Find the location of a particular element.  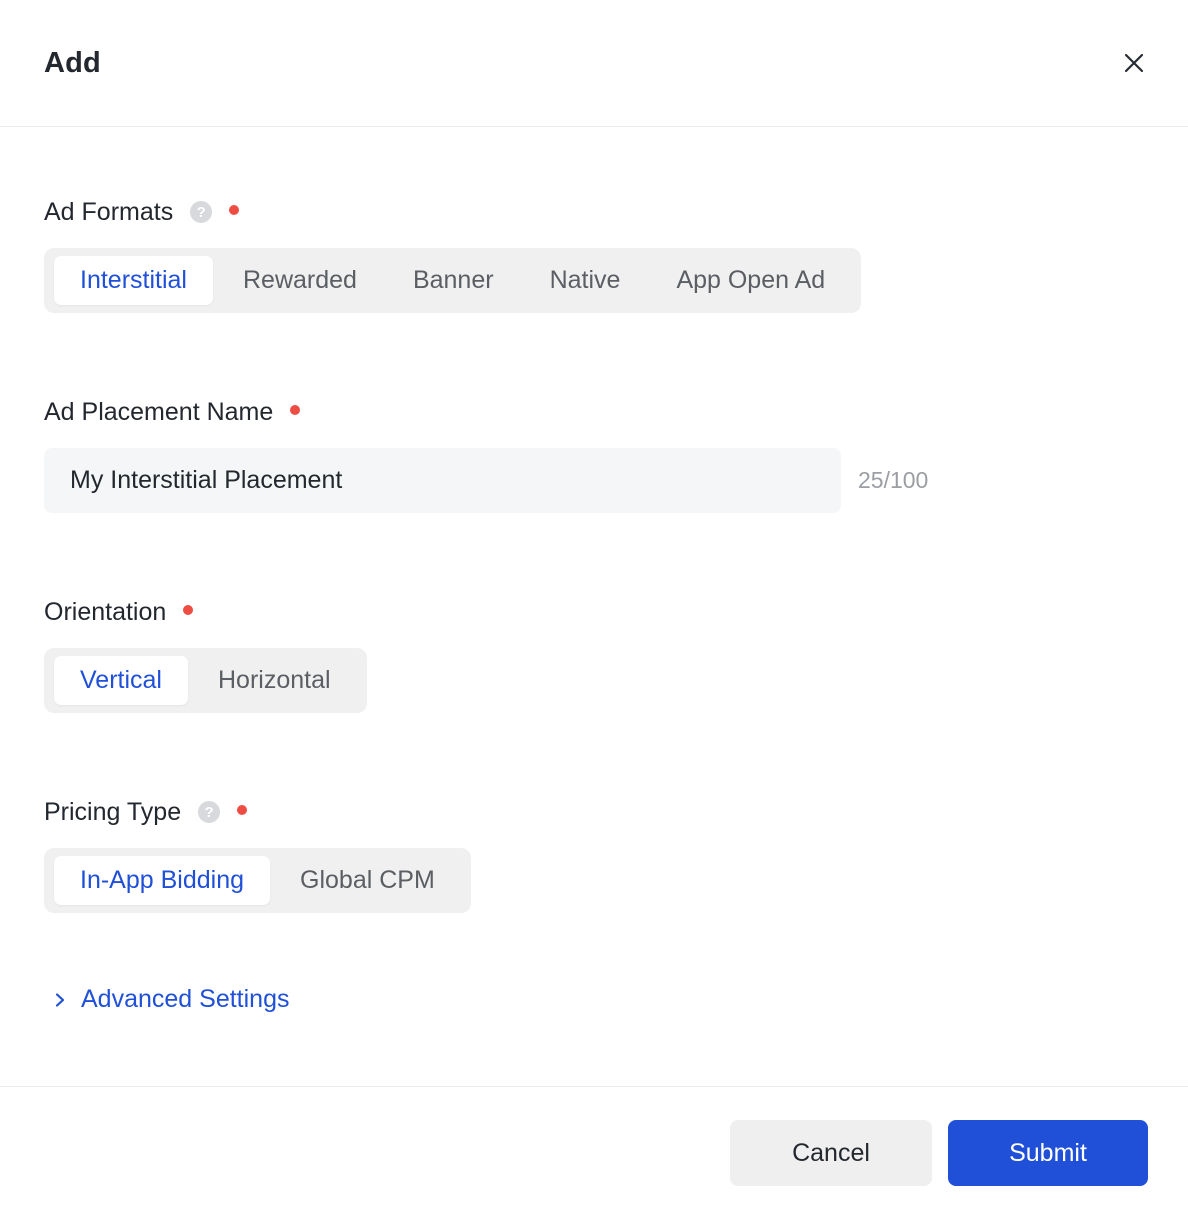

ad-placement-name-input-row: 25/100 is located at coordinates (596, 480).